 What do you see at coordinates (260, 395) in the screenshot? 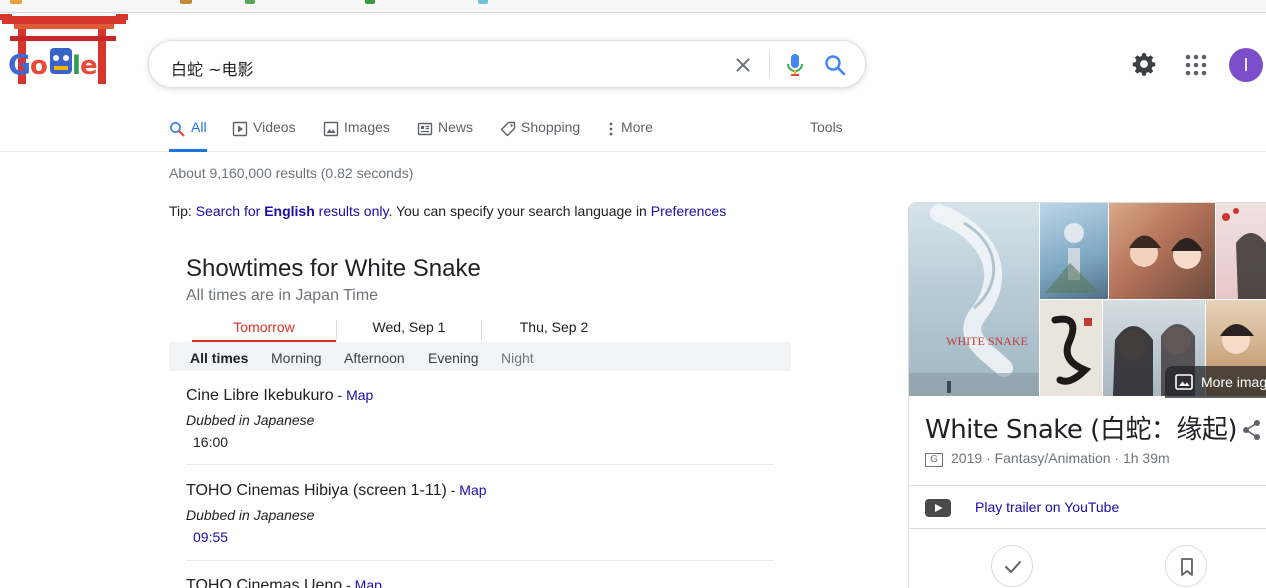
I see `cinema-name: Cine Libre Ikebukuro` at bounding box center [260, 395].